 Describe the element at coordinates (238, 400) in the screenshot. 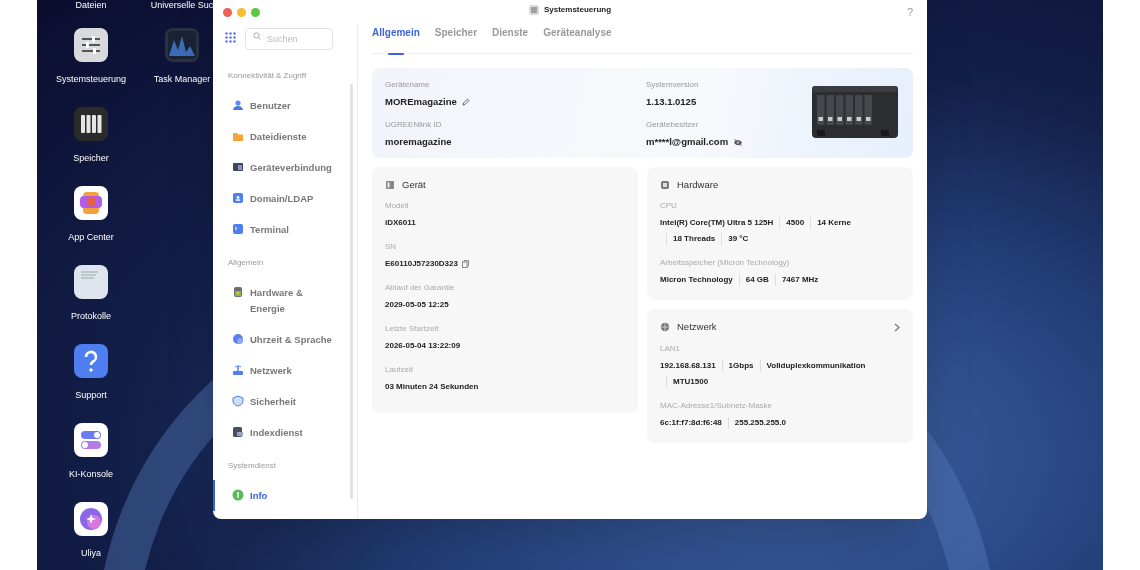

I see `shield-icon` at that location.